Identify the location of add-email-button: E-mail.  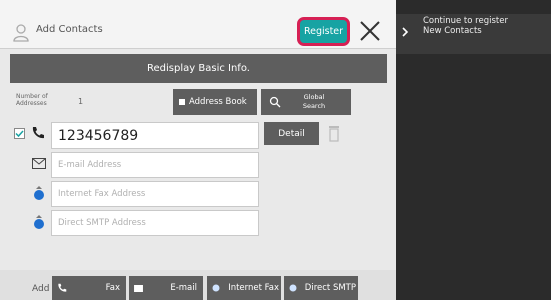
(166, 288).